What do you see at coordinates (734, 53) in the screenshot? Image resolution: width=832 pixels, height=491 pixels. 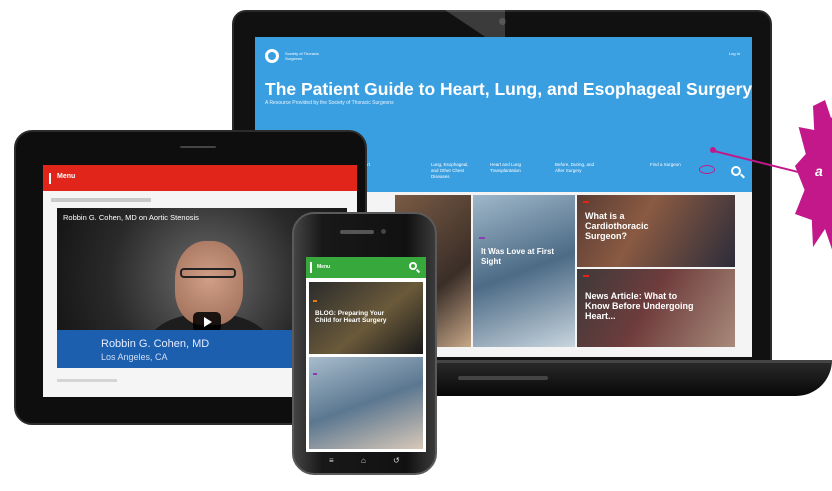 I see `login-link: Log In` at bounding box center [734, 53].